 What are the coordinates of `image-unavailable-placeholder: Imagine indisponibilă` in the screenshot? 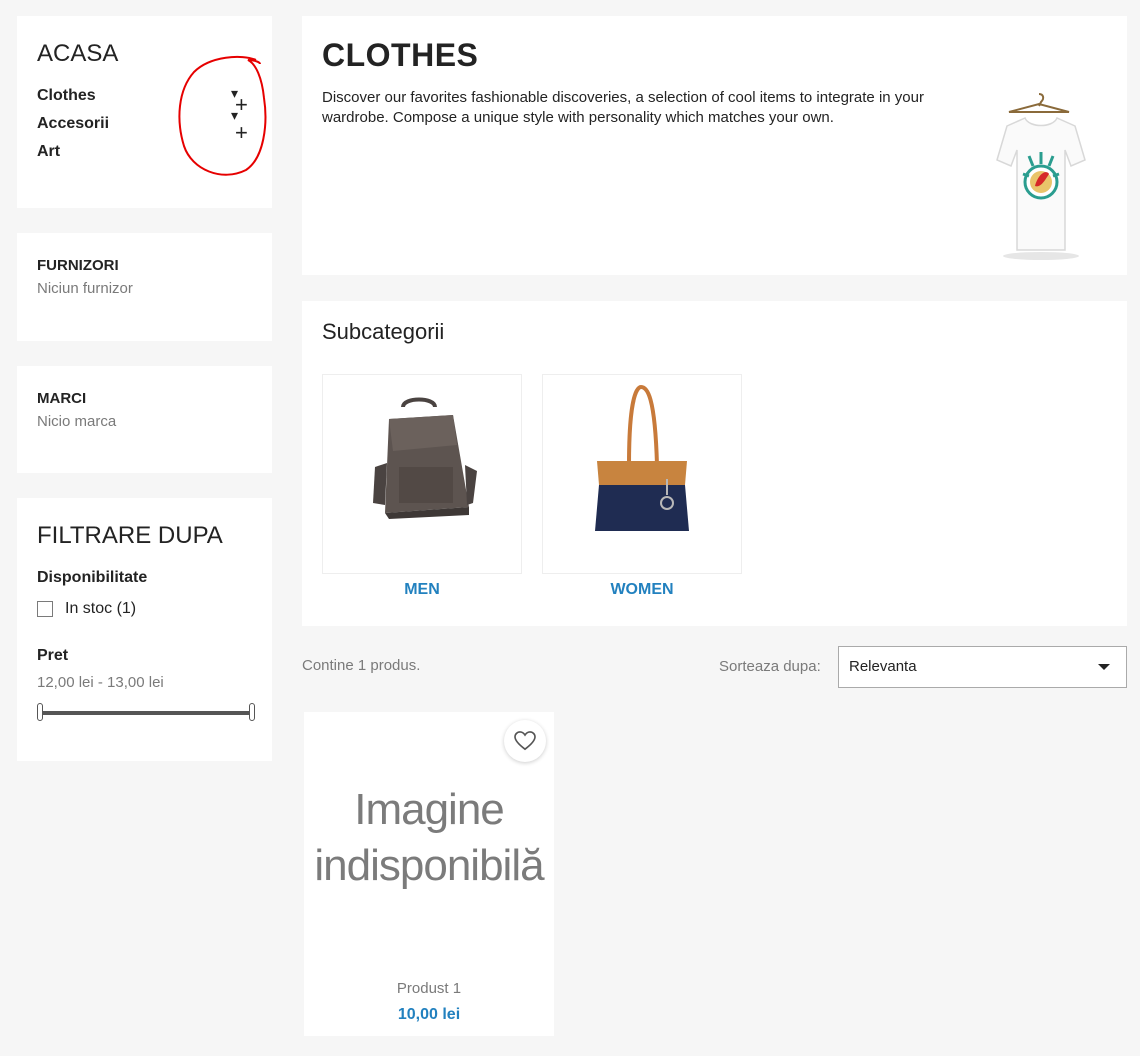 It's located at (429, 838).